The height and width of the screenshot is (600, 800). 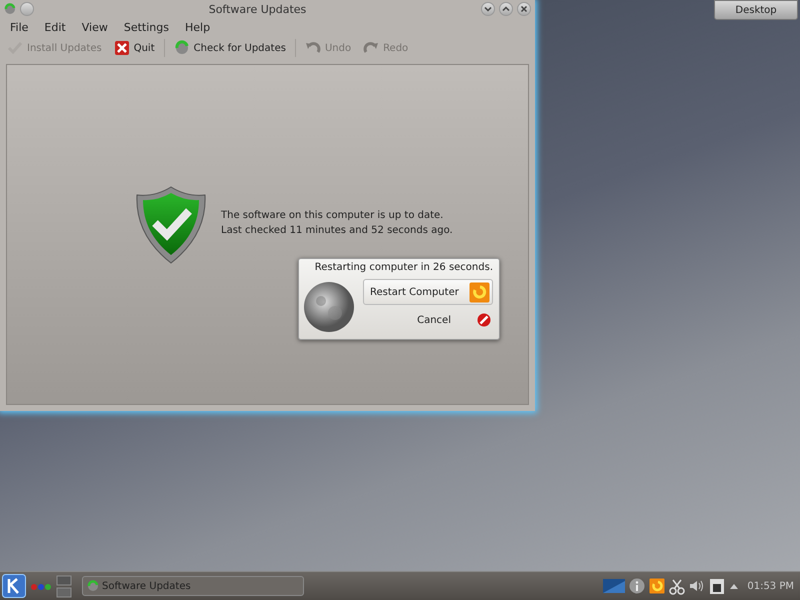 What do you see at coordinates (329, 307) in the screenshot?
I see `moon-icon` at bounding box center [329, 307].